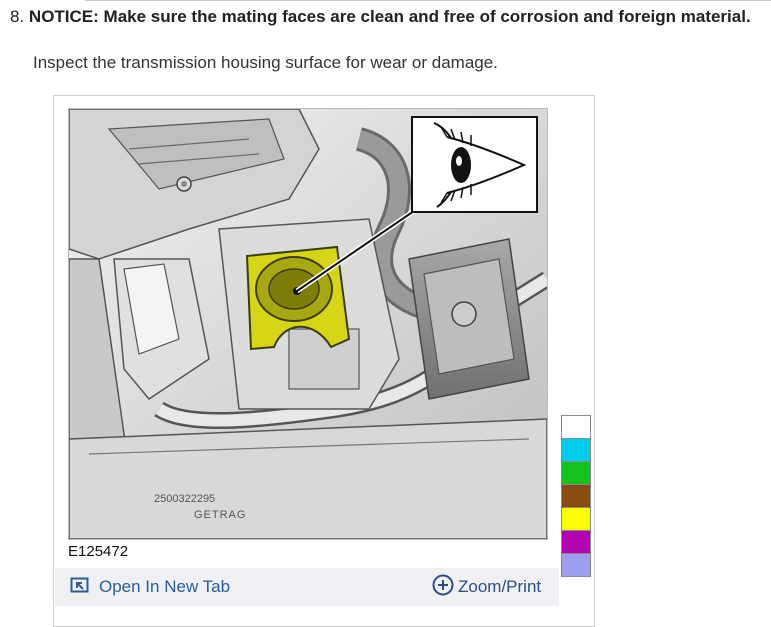 The height and width of the screenshot is (627, 771). I want to click on open-external-icon, so click(80, 587).